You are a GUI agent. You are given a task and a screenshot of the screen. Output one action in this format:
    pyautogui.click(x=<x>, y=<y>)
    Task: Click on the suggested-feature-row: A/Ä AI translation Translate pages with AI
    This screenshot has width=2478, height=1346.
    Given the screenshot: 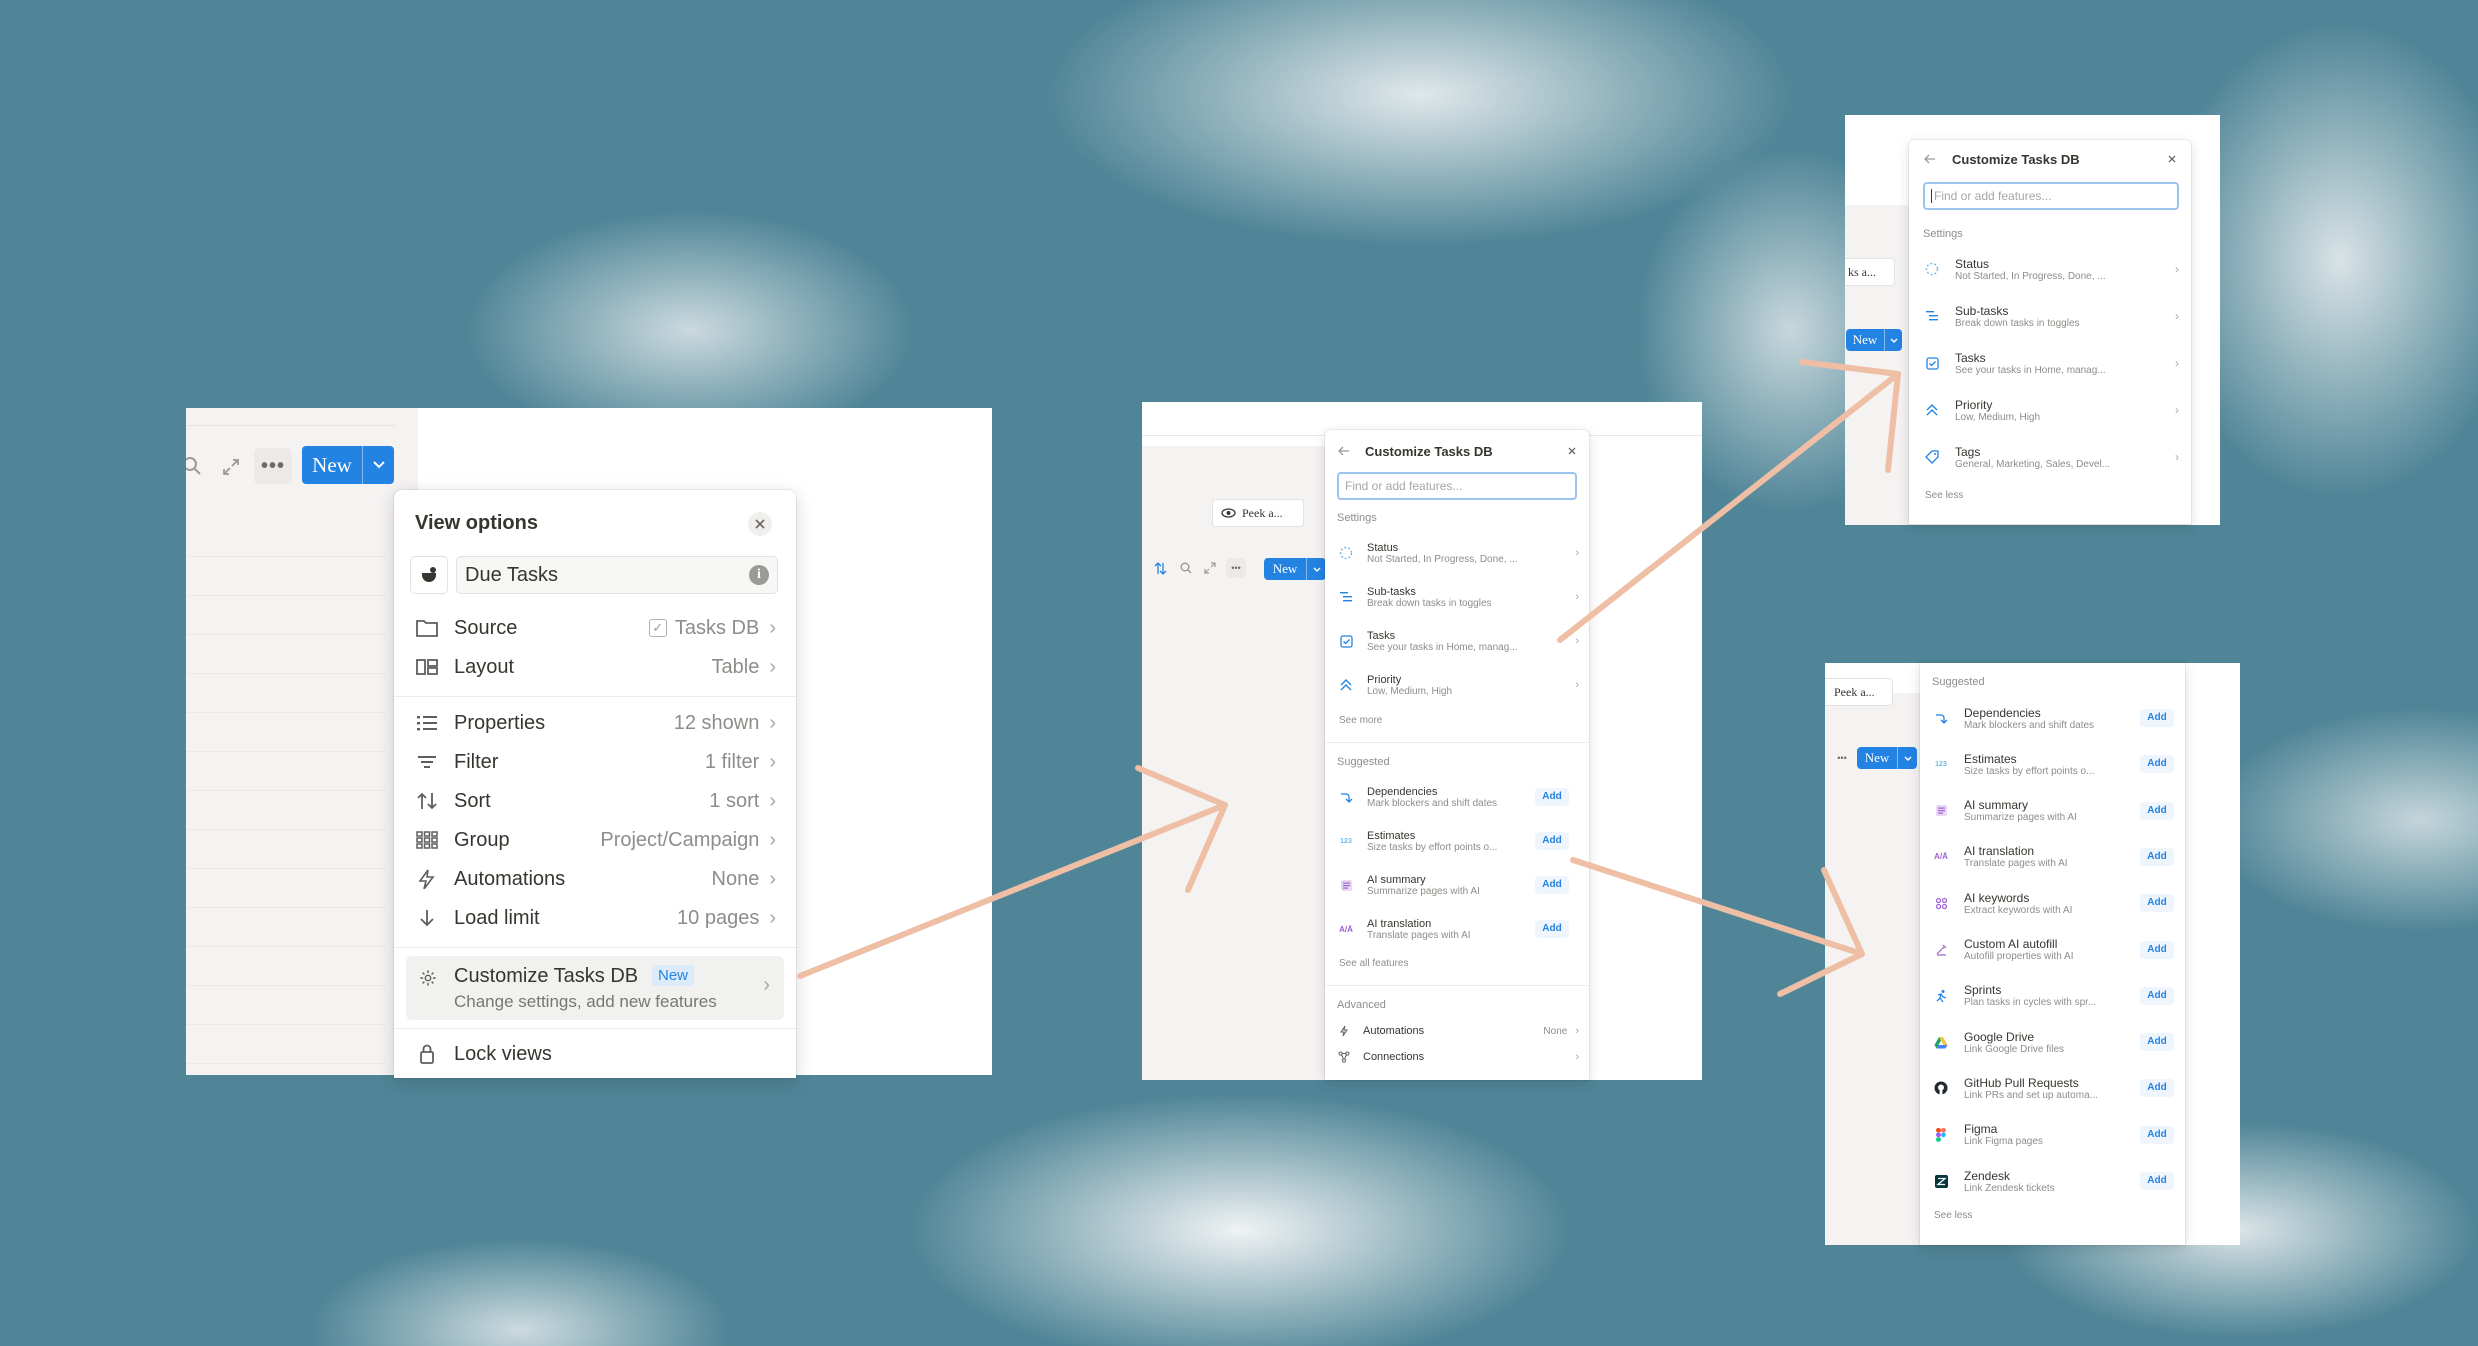 What is the action you would take?
    pyautogui.click(x=2032, y=857)
    